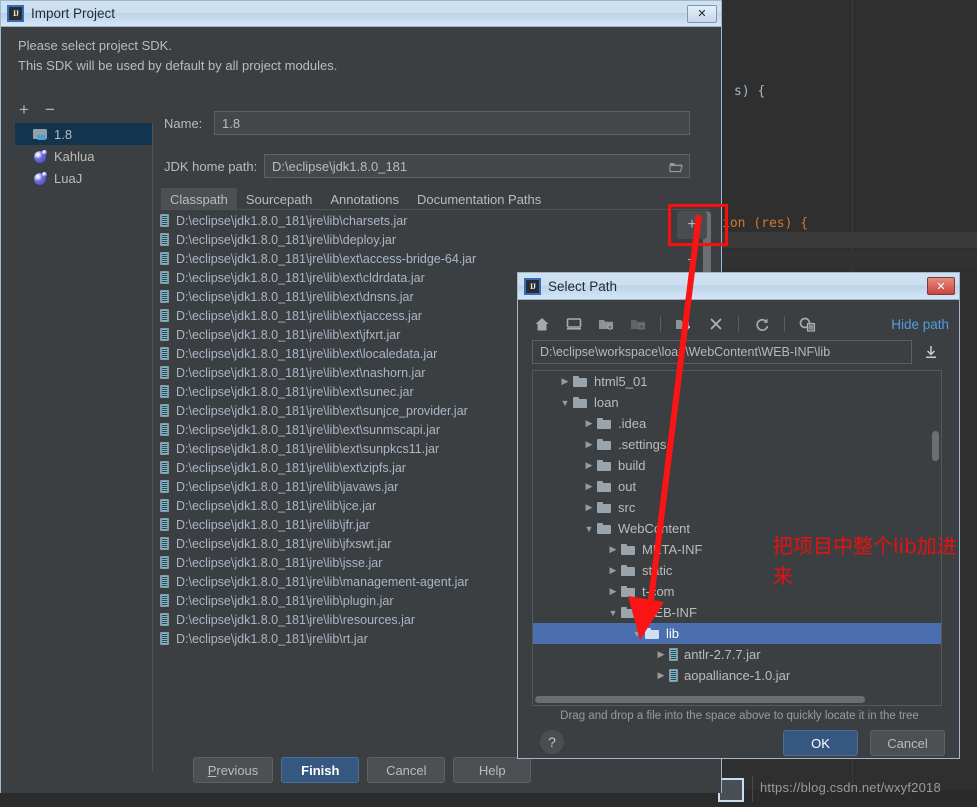 This screenshot has height=807, width=977. Describe the element at coordinates (183, 123) in the screenshot. I see `name-label: Name:` at that location.